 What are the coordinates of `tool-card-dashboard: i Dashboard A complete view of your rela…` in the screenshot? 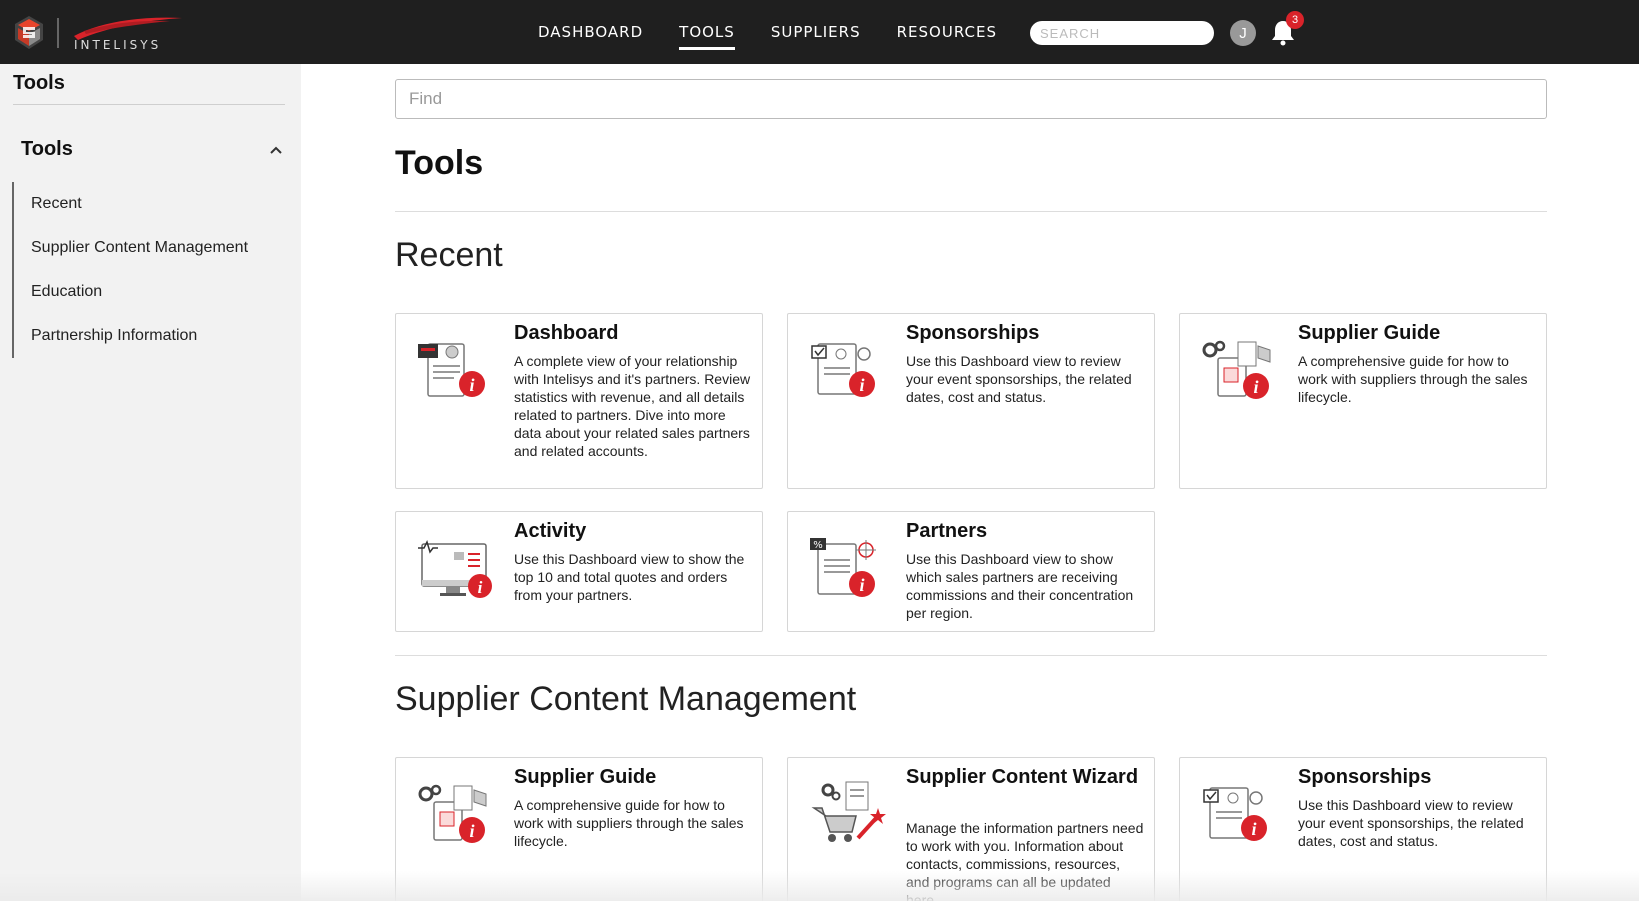 It's located at (579, 401).